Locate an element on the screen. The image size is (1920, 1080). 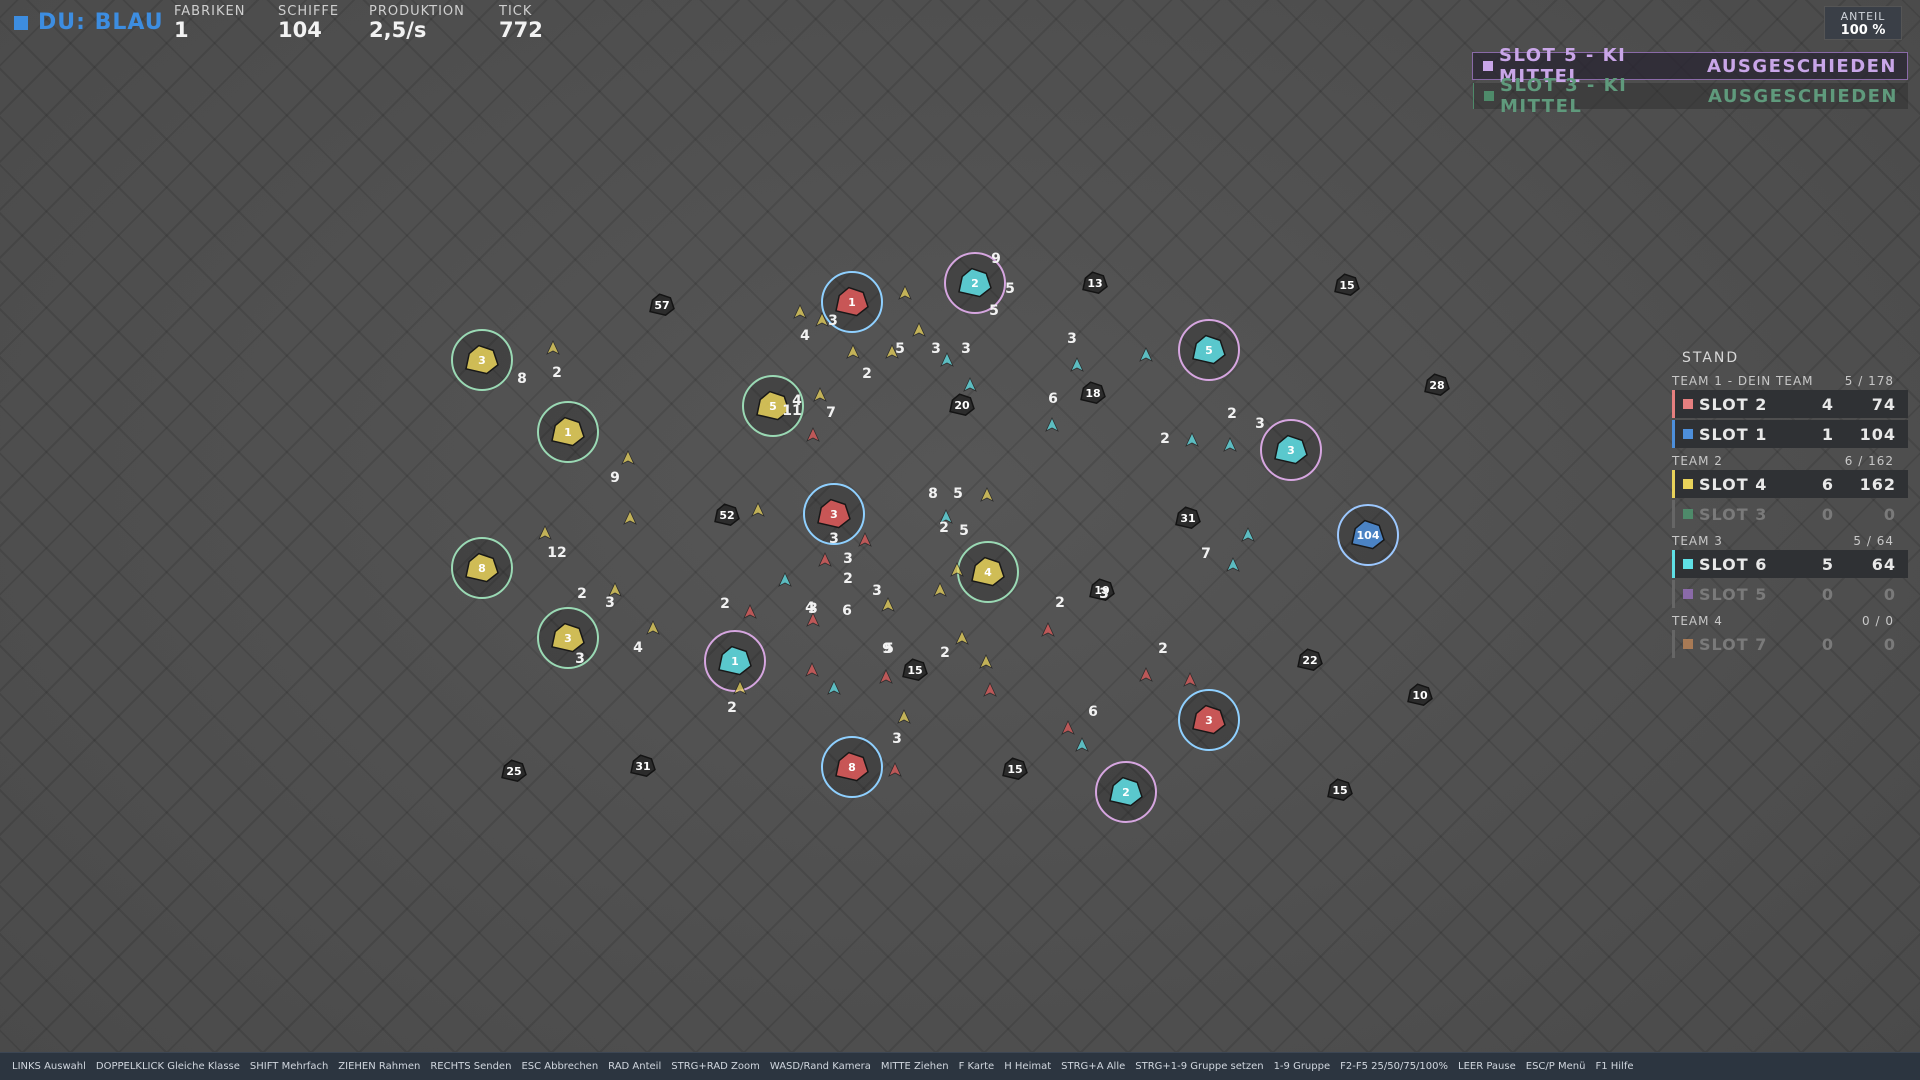
stat-production: PRODUKTION 2,5/s is located at coordinates (417, 22).